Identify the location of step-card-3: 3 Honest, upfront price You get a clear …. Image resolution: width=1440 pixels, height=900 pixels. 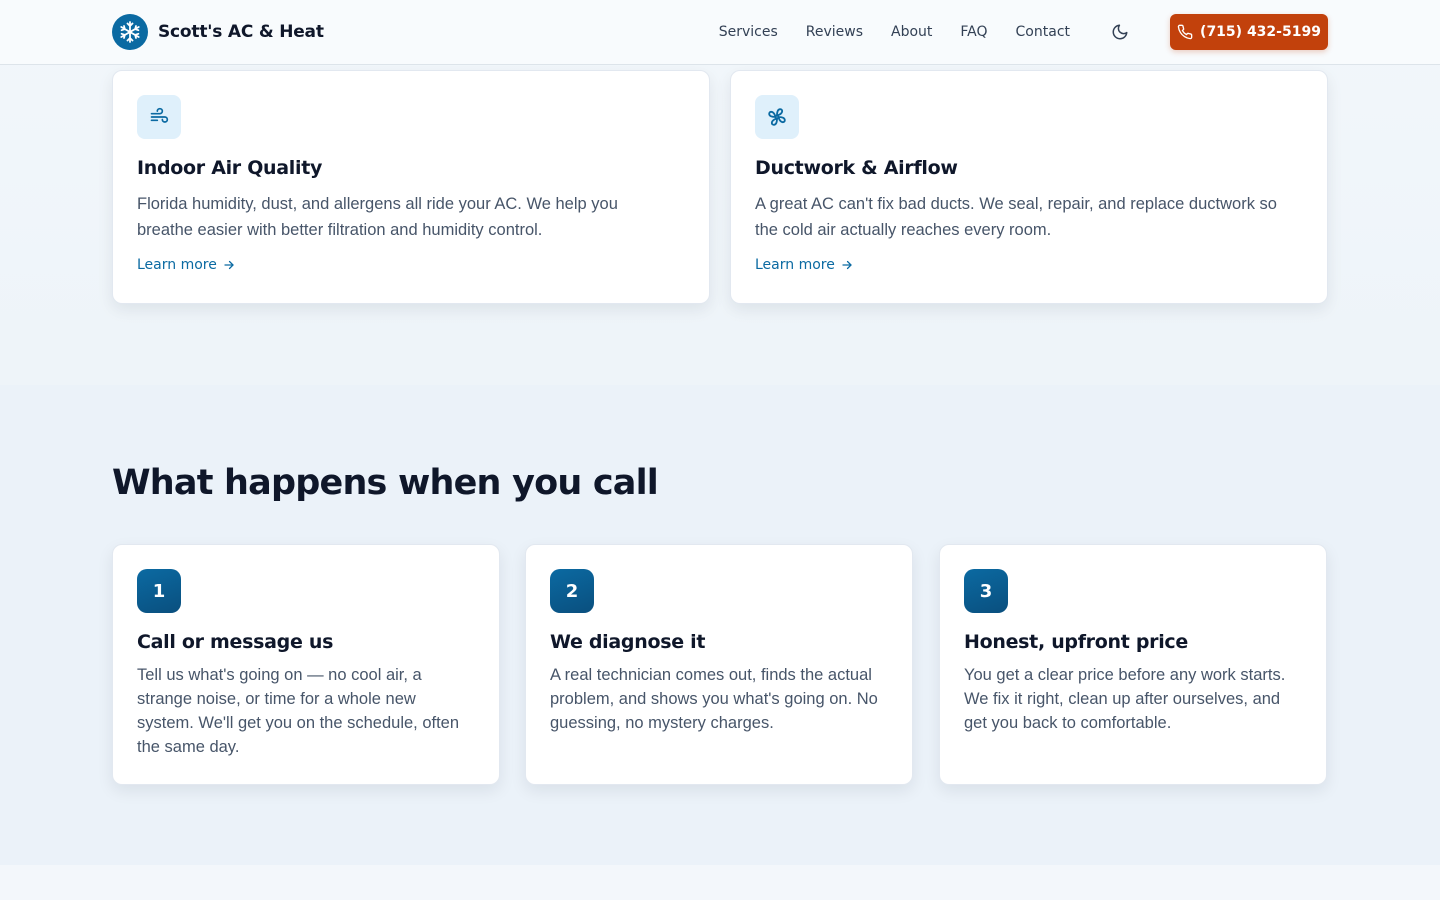
(1133, 664).